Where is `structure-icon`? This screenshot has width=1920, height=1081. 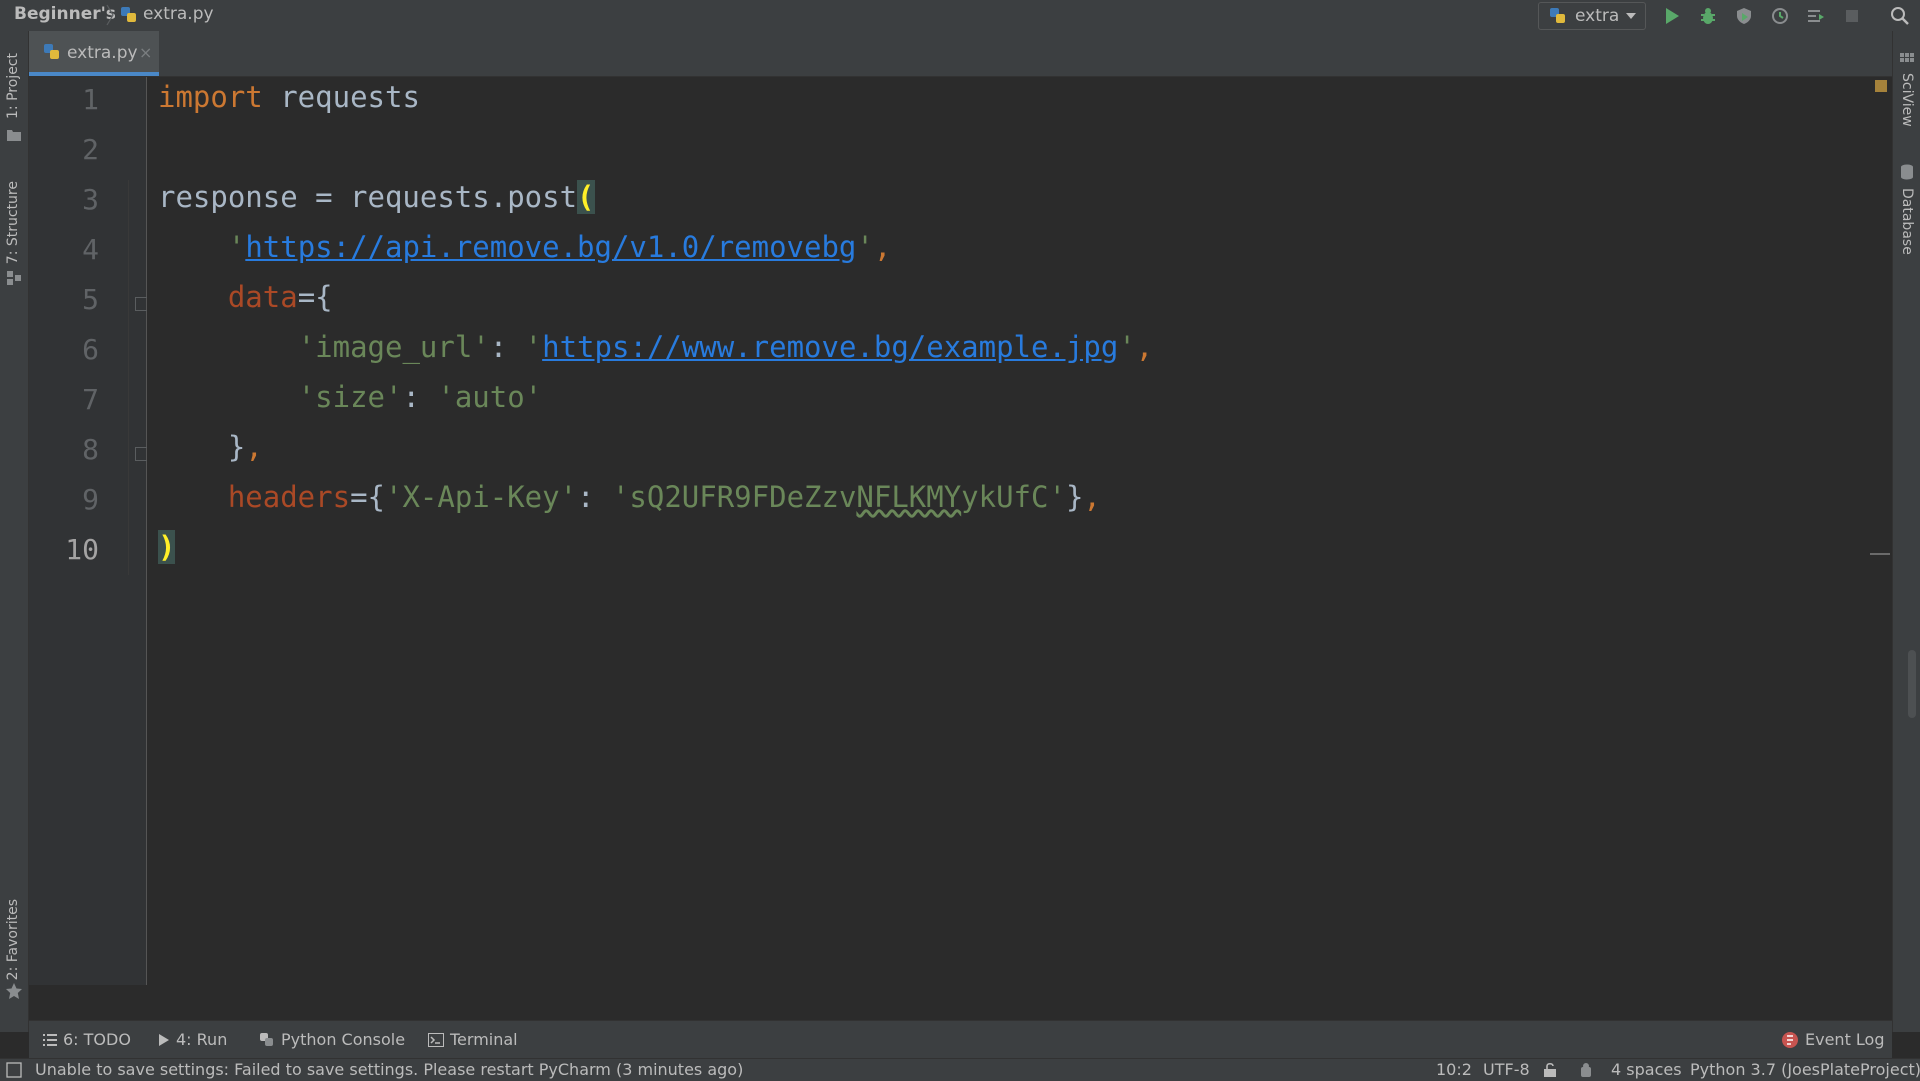
structure-icon is located at coordinates (14, 278).